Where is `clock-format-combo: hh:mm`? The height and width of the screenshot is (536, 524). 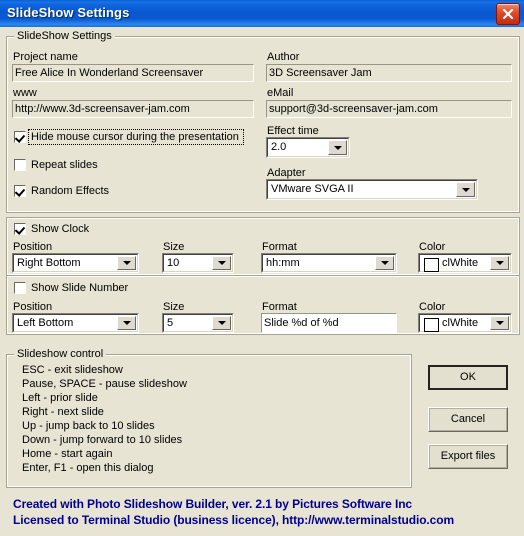
clock-format-combo: hh:mm is located at coordinates (329, 263).